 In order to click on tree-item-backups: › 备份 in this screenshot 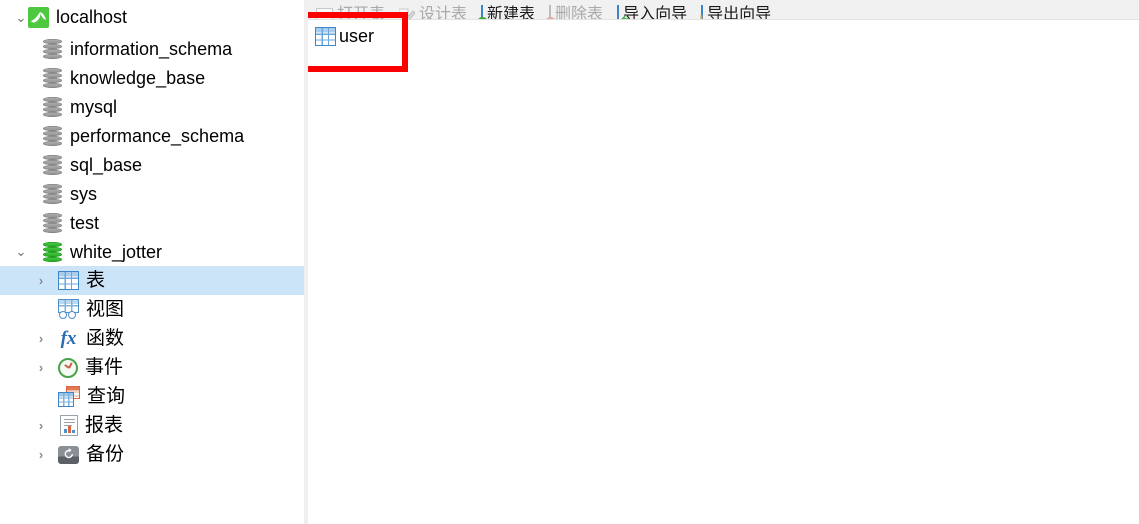, I will do `click(152, 454)`.